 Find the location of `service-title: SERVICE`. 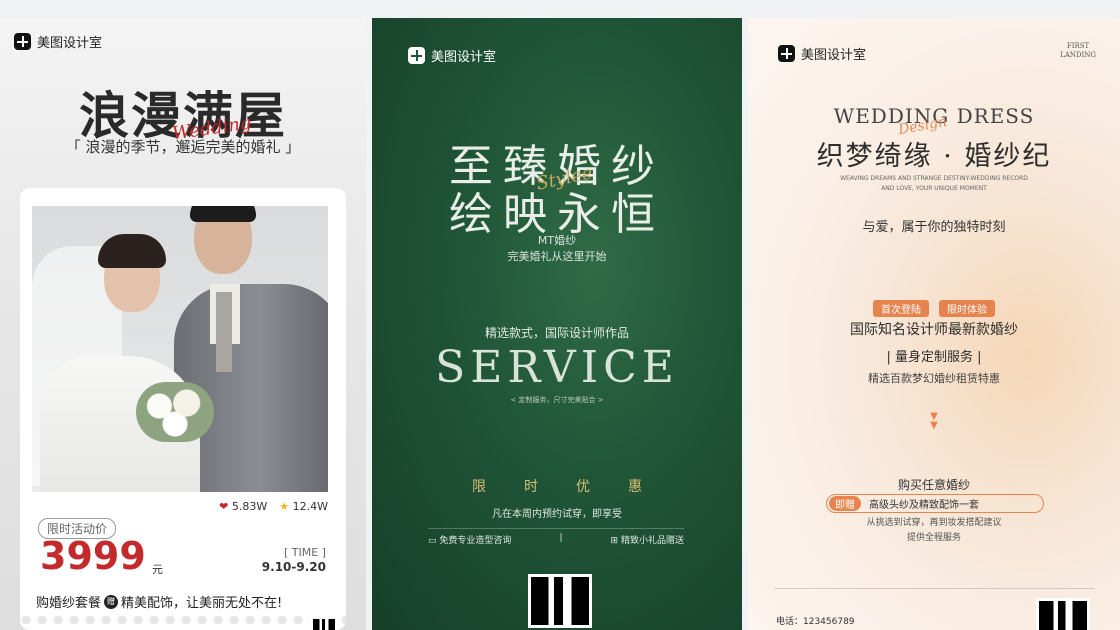

service-title: SERVICE is located at coordinates (557, 367).